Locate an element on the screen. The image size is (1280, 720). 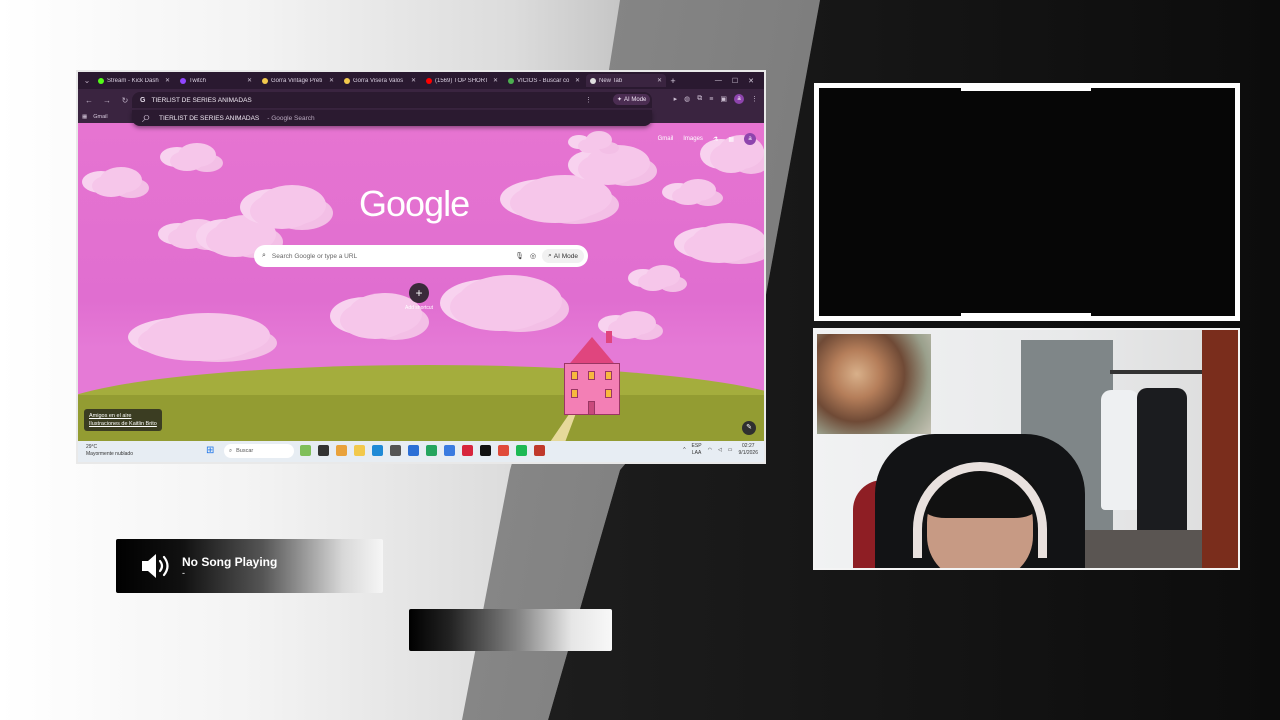
play-icon: ▸ is located at coordinates (676, 99).